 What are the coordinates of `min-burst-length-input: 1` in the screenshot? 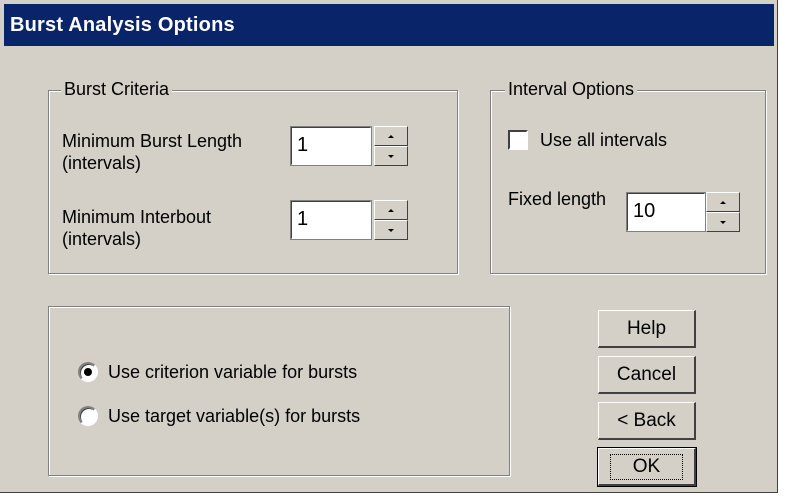 It's located at (331, 146).